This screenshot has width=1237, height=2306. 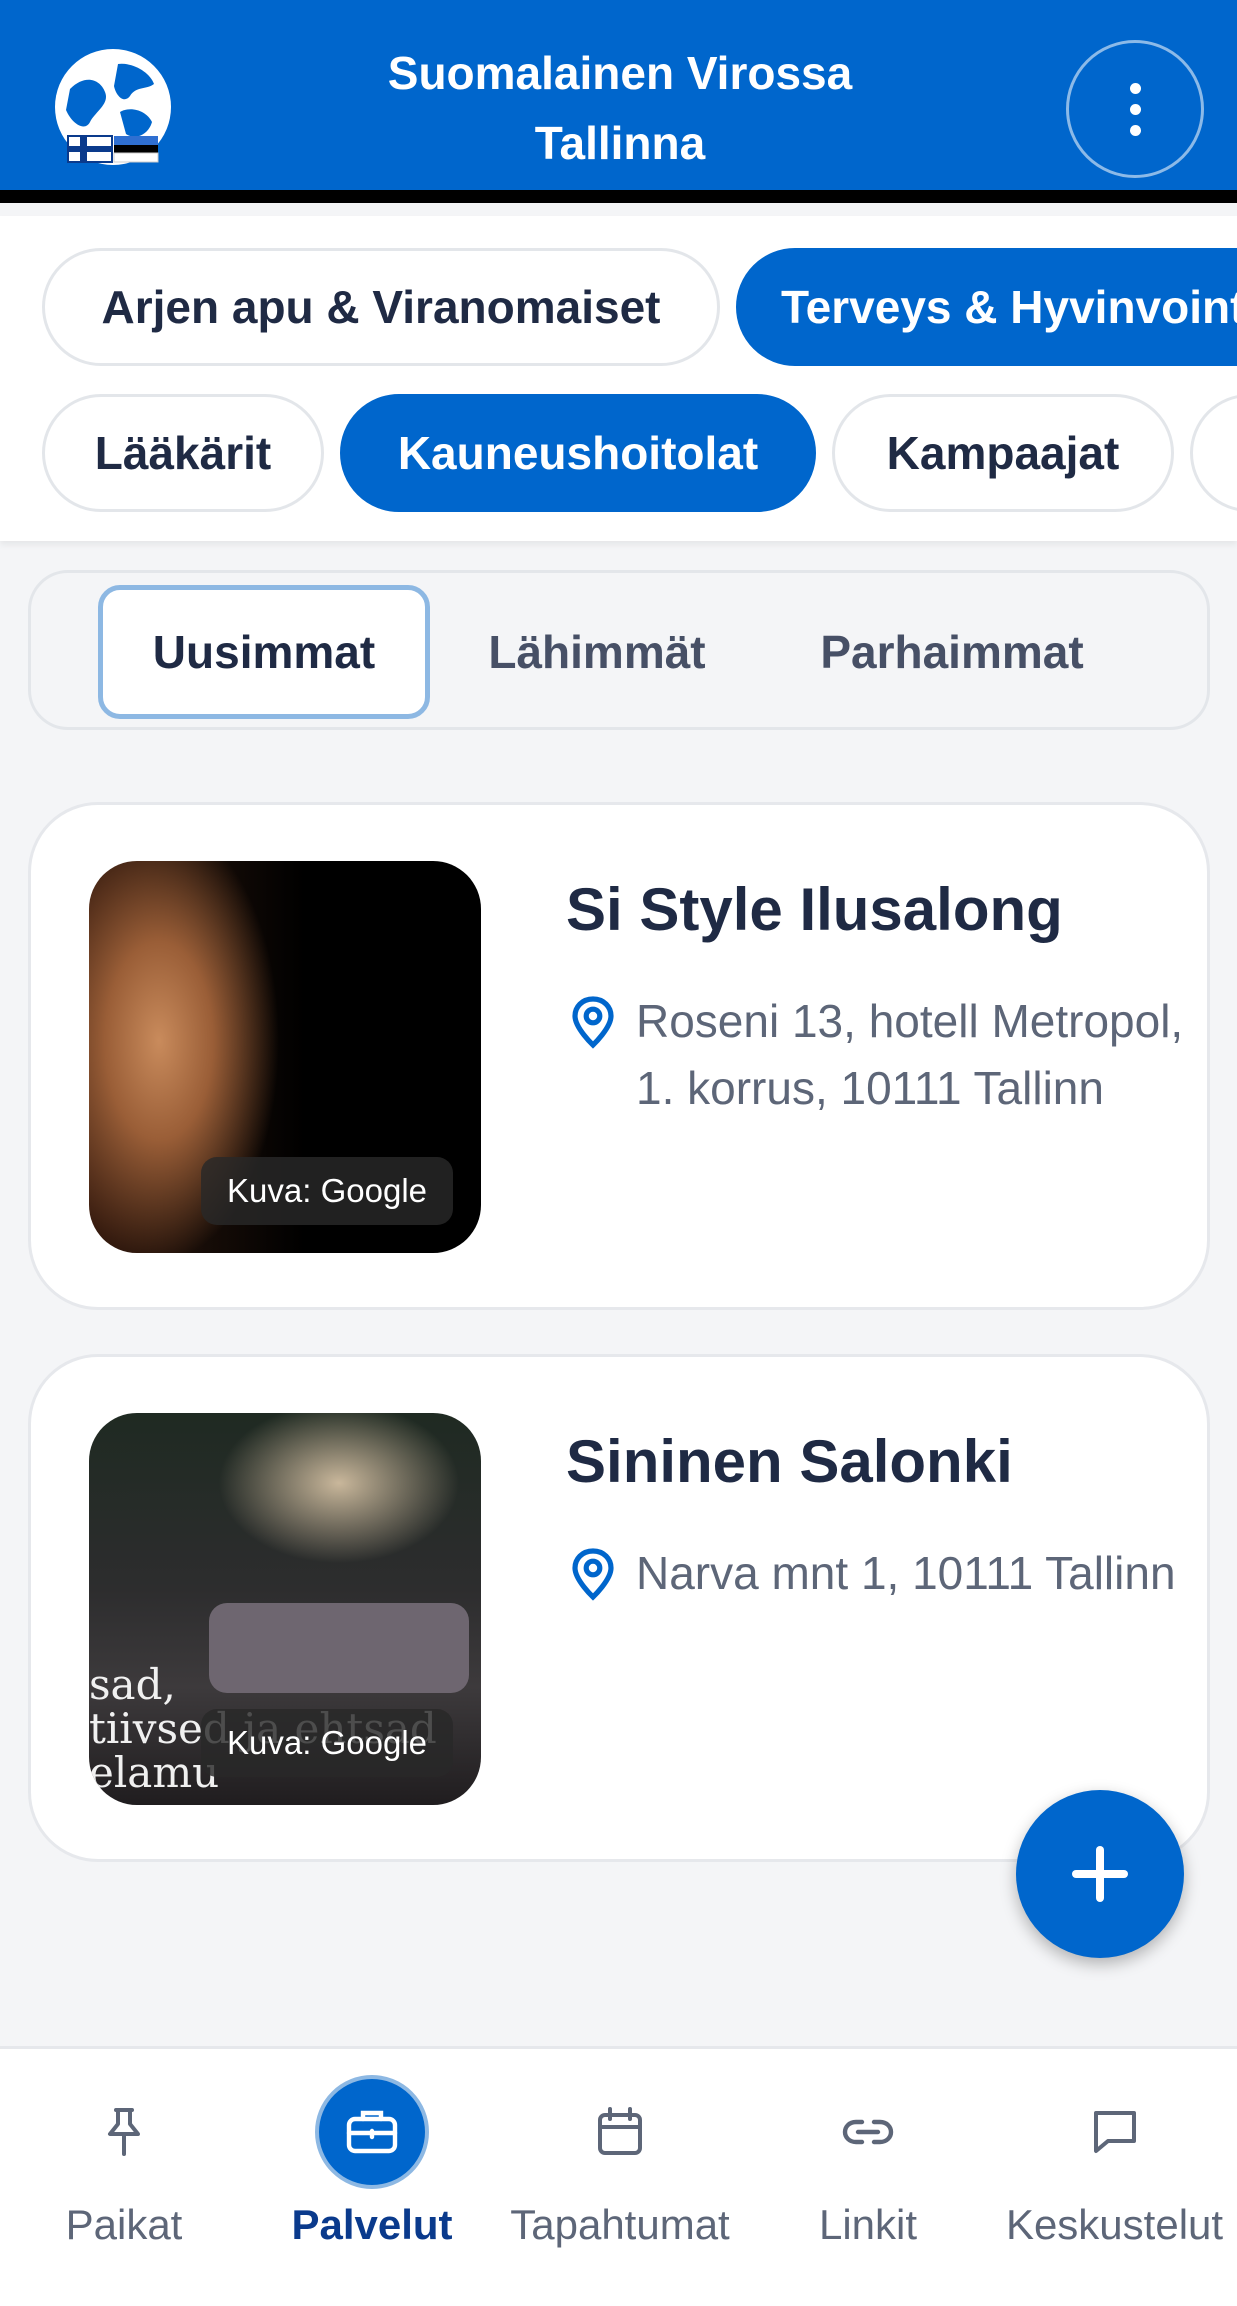 I want to click on subcategory-chip-laakarit: Lääkärit, so click(x=183, y=453).